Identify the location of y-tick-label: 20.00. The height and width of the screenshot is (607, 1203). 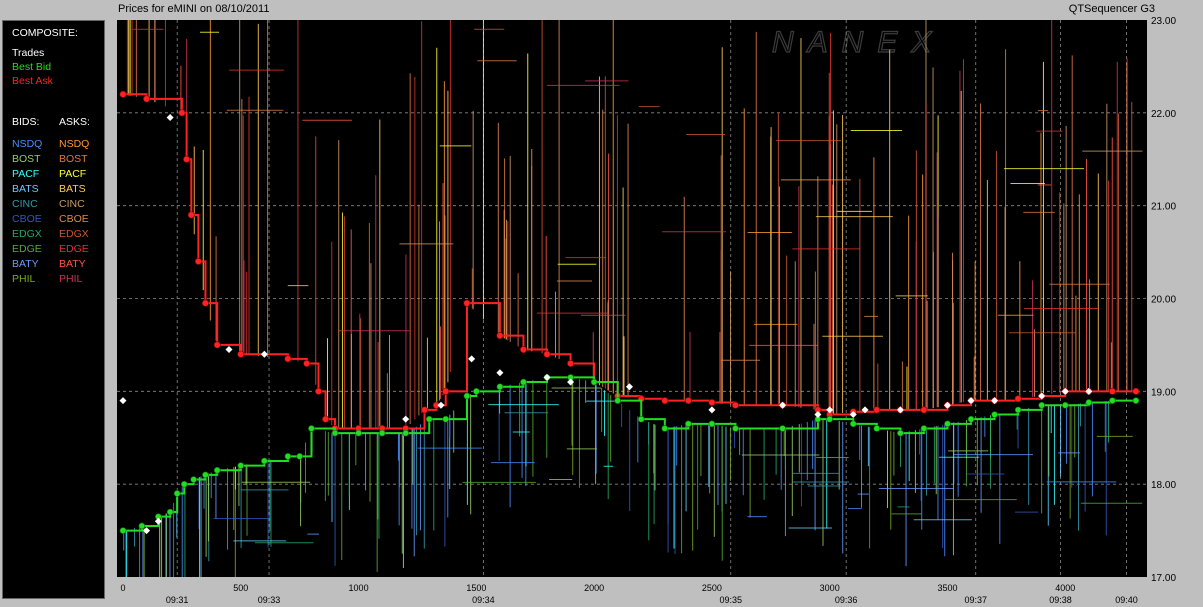
(1163, 300).